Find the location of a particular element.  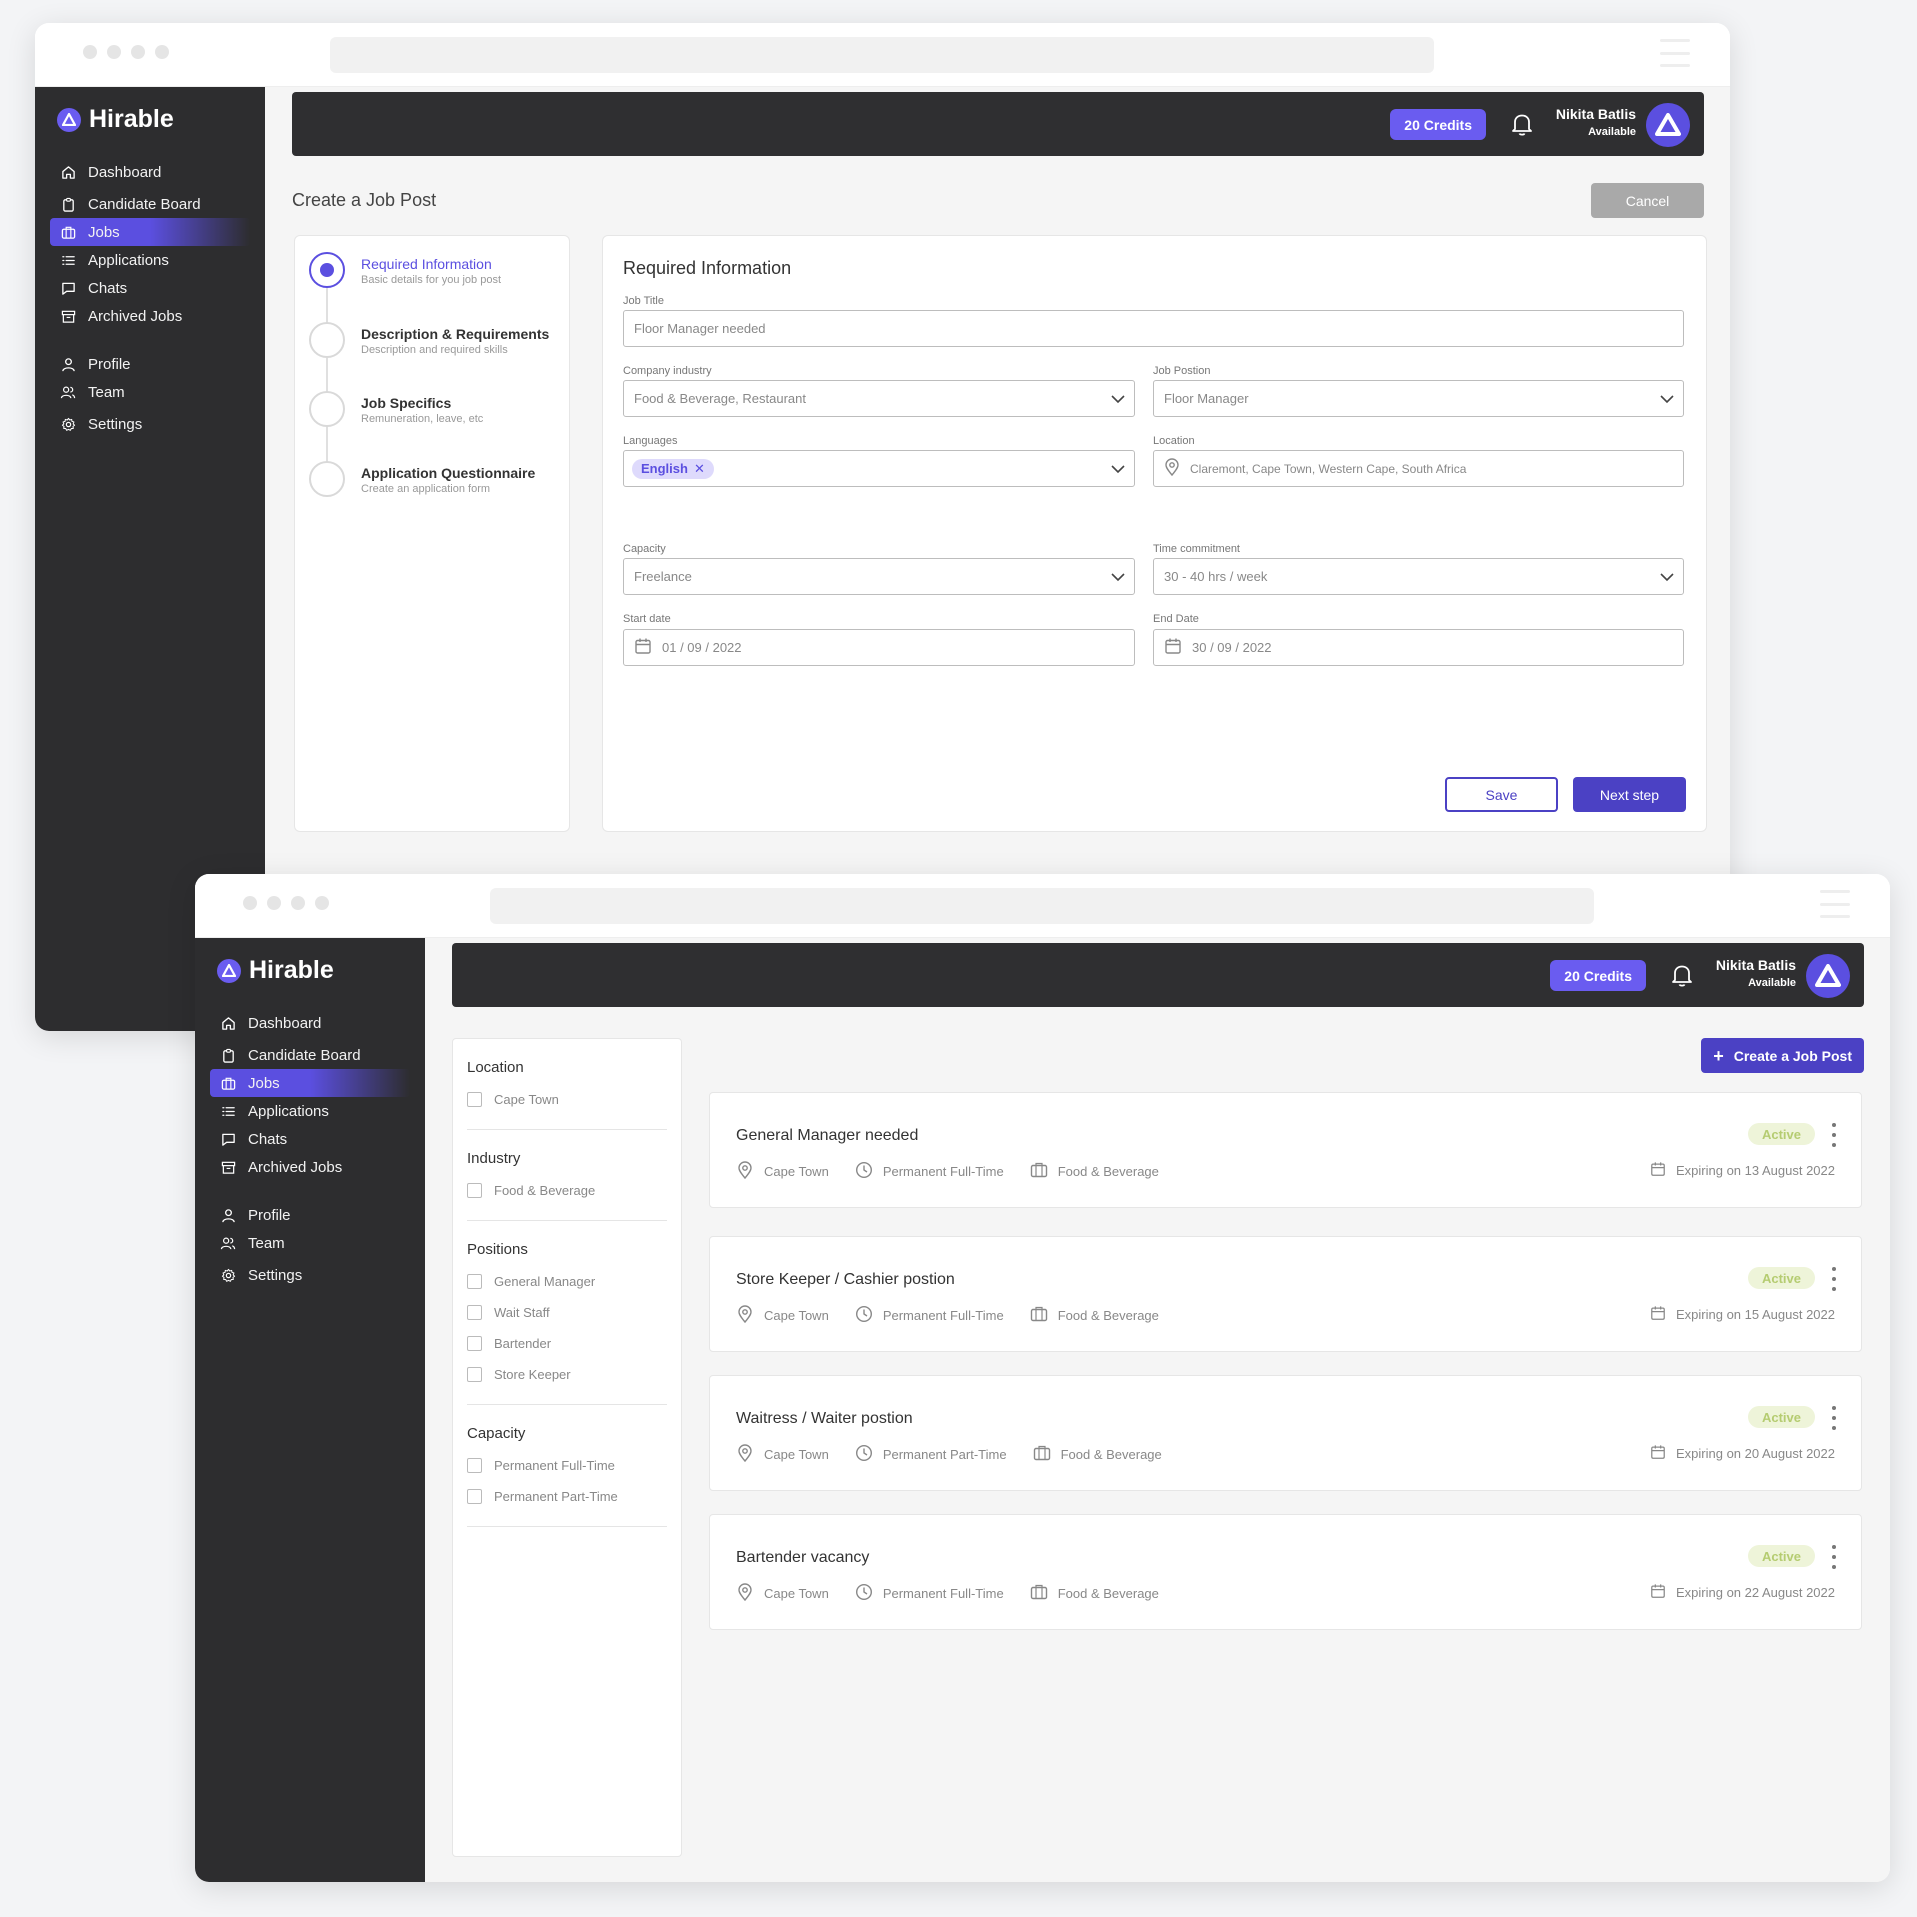

filter-checkbox: Store Keeper is located at coordinates (567, 1374).